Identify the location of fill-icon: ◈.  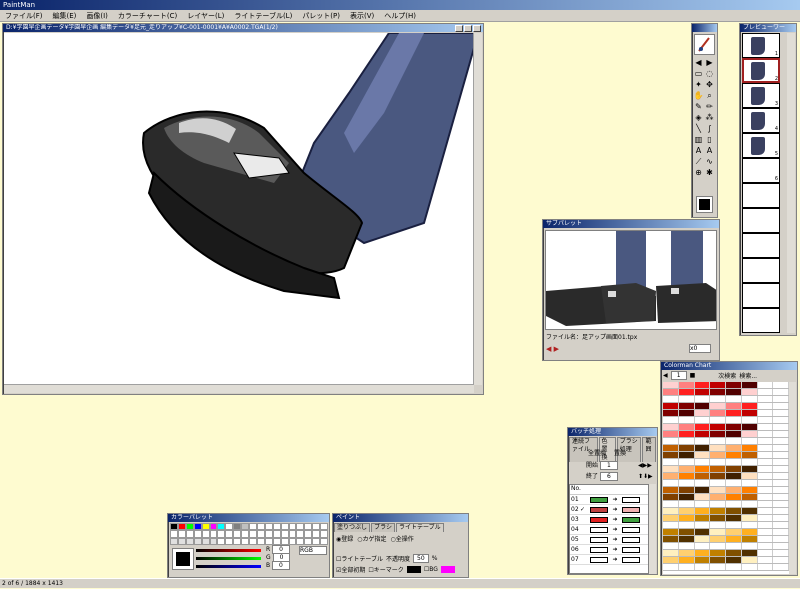
(698, 117).